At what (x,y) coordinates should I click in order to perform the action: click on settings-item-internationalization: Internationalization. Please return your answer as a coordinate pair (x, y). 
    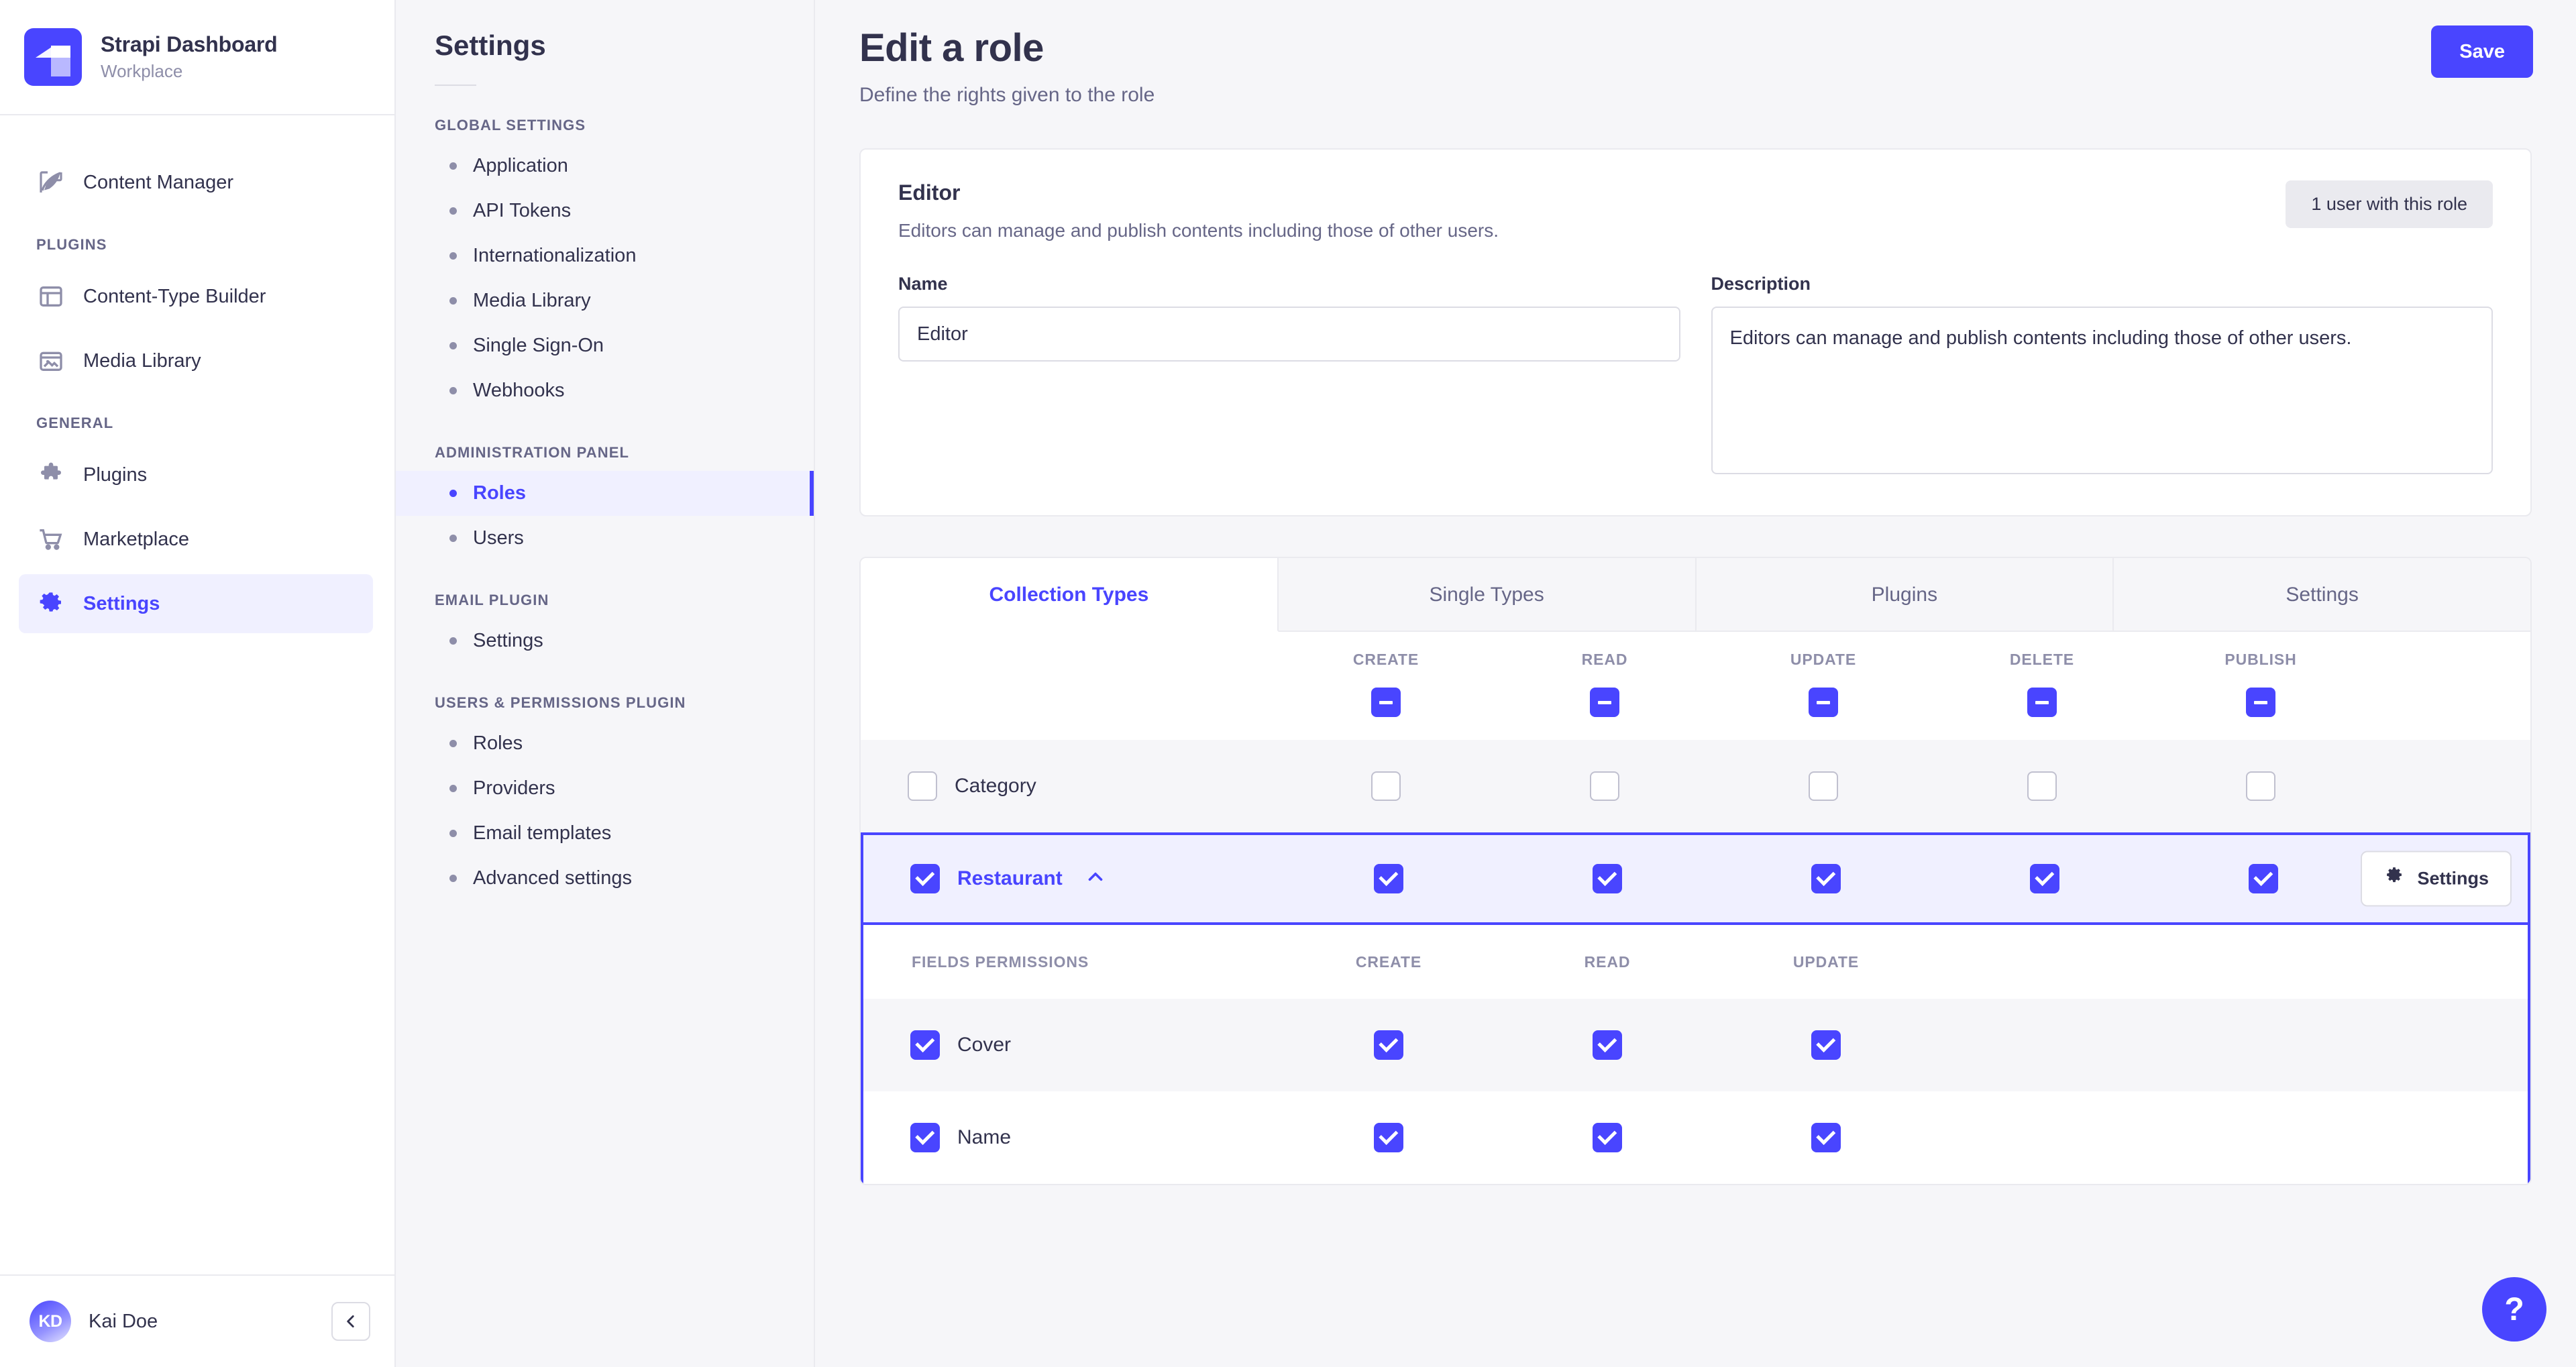
    Looking at the image, I should click on (605, 256).